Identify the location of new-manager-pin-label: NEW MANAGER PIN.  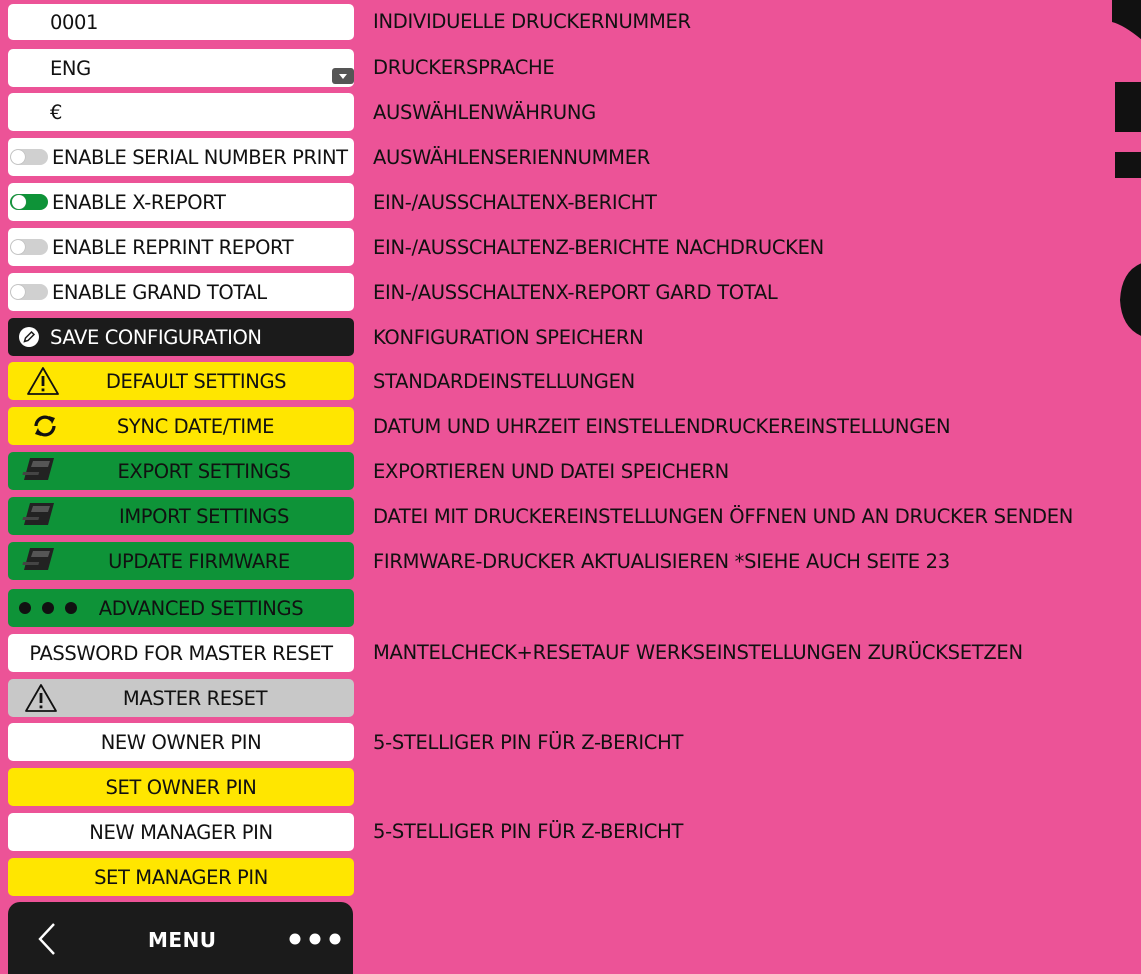
(181, 832).